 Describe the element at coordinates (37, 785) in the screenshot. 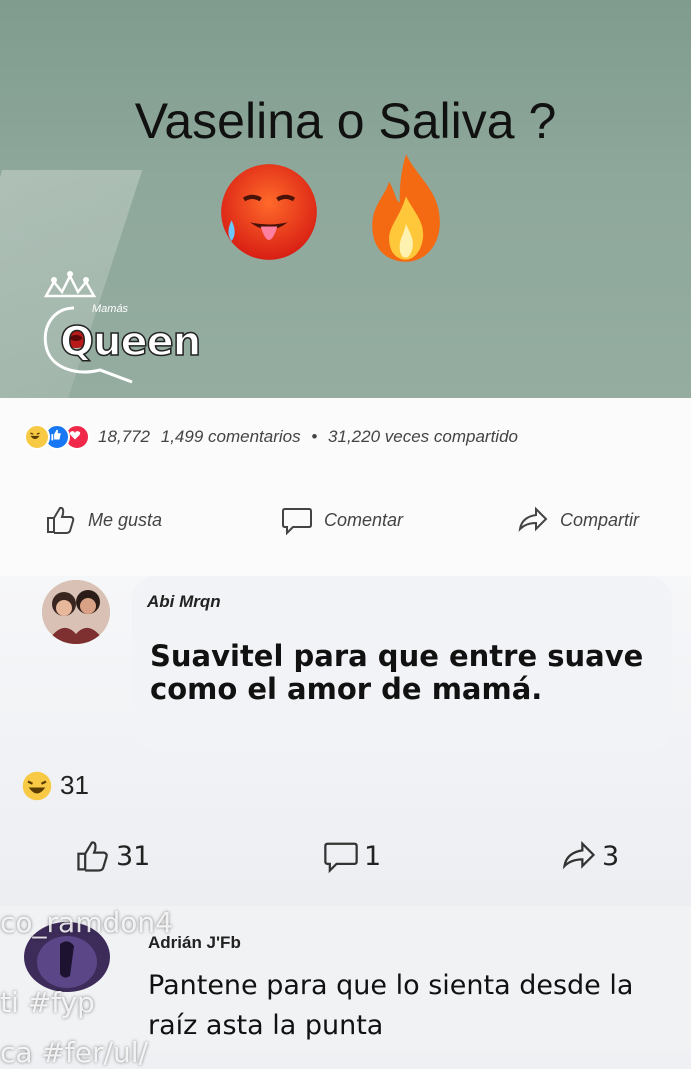

I see `laughing-emoji-icon` at that location.